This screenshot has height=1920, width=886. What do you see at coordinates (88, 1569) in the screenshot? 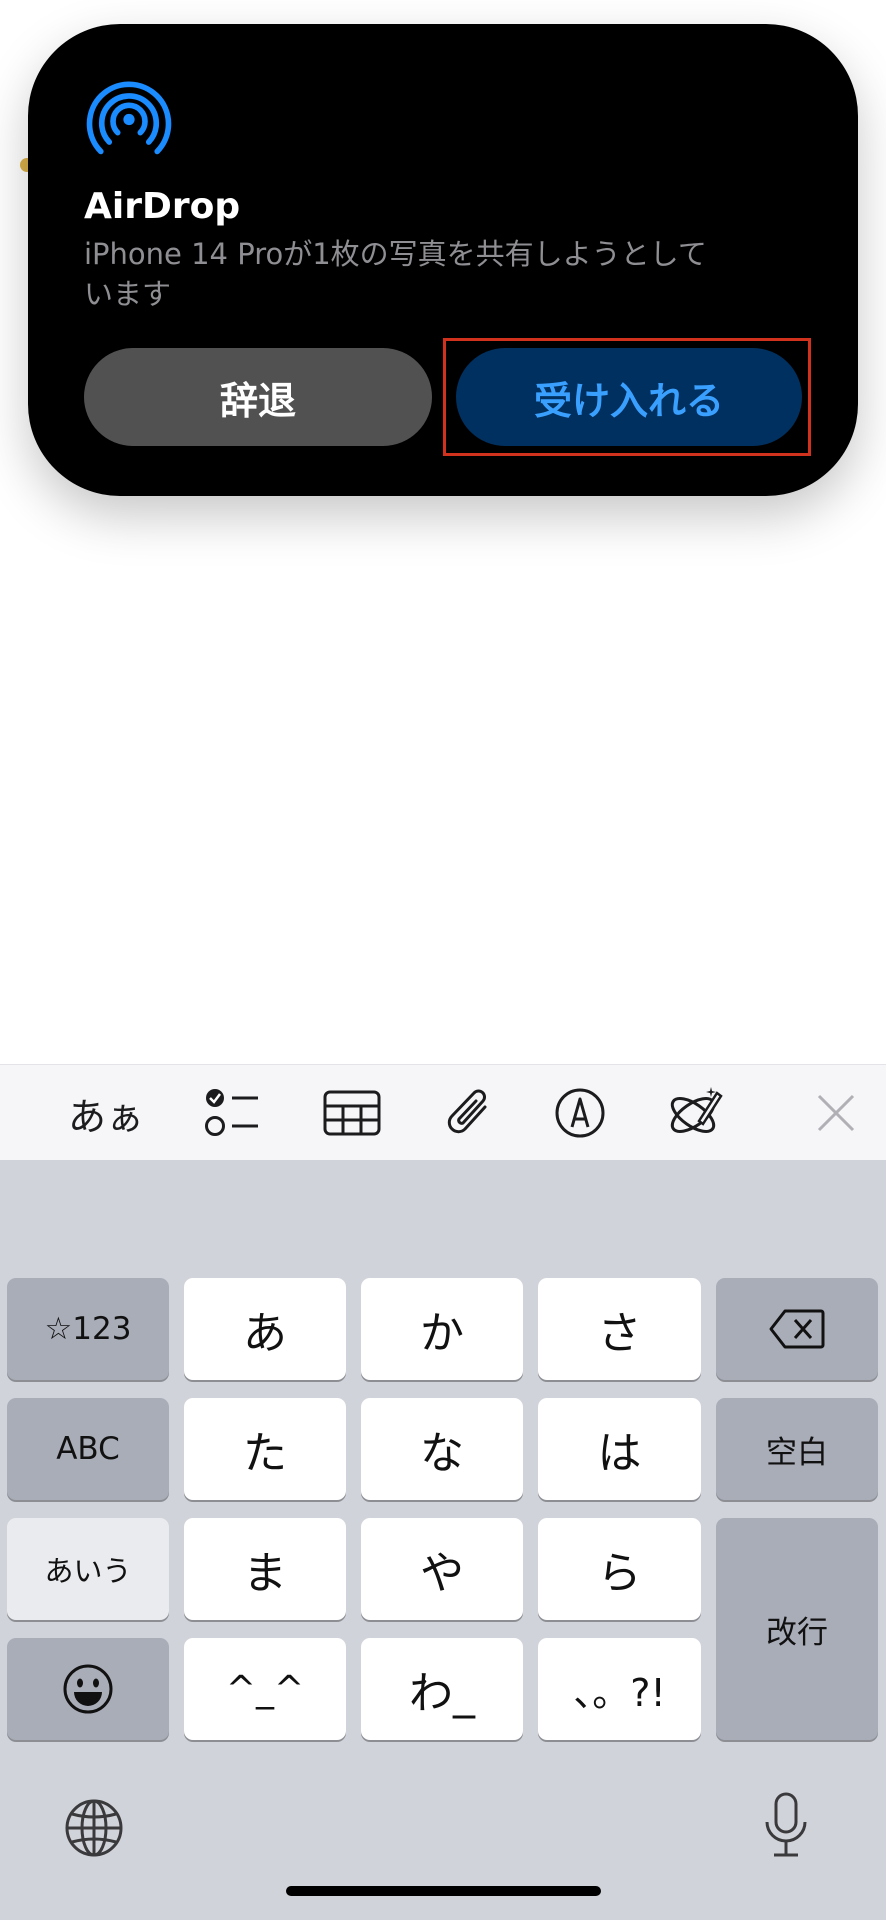
I see `kana-mode-key: あいう` at bounding box center [88, 1569].